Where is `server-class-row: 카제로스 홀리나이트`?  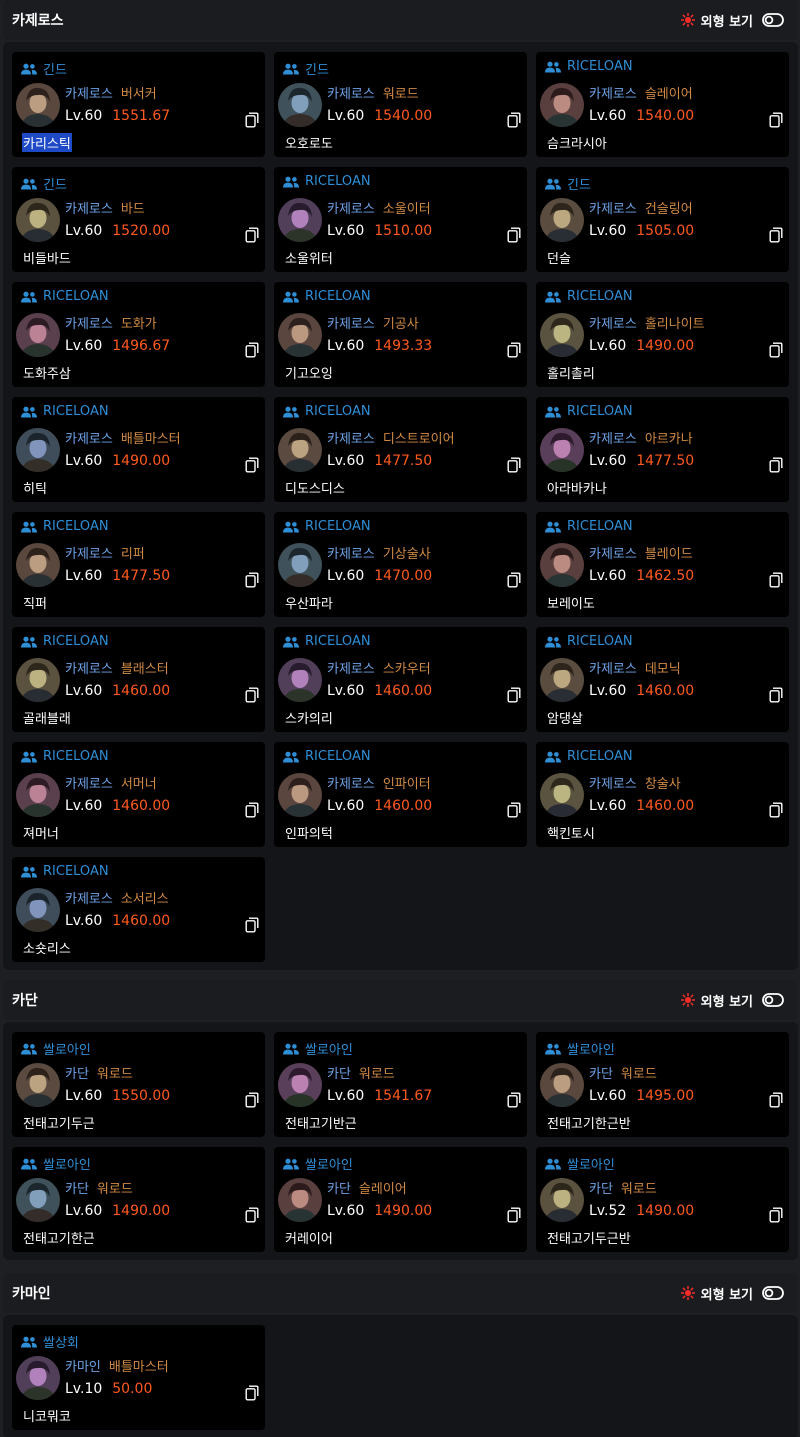
server-class-row: 카제로스 홀리나이트 is located at coordinates (647, 322).